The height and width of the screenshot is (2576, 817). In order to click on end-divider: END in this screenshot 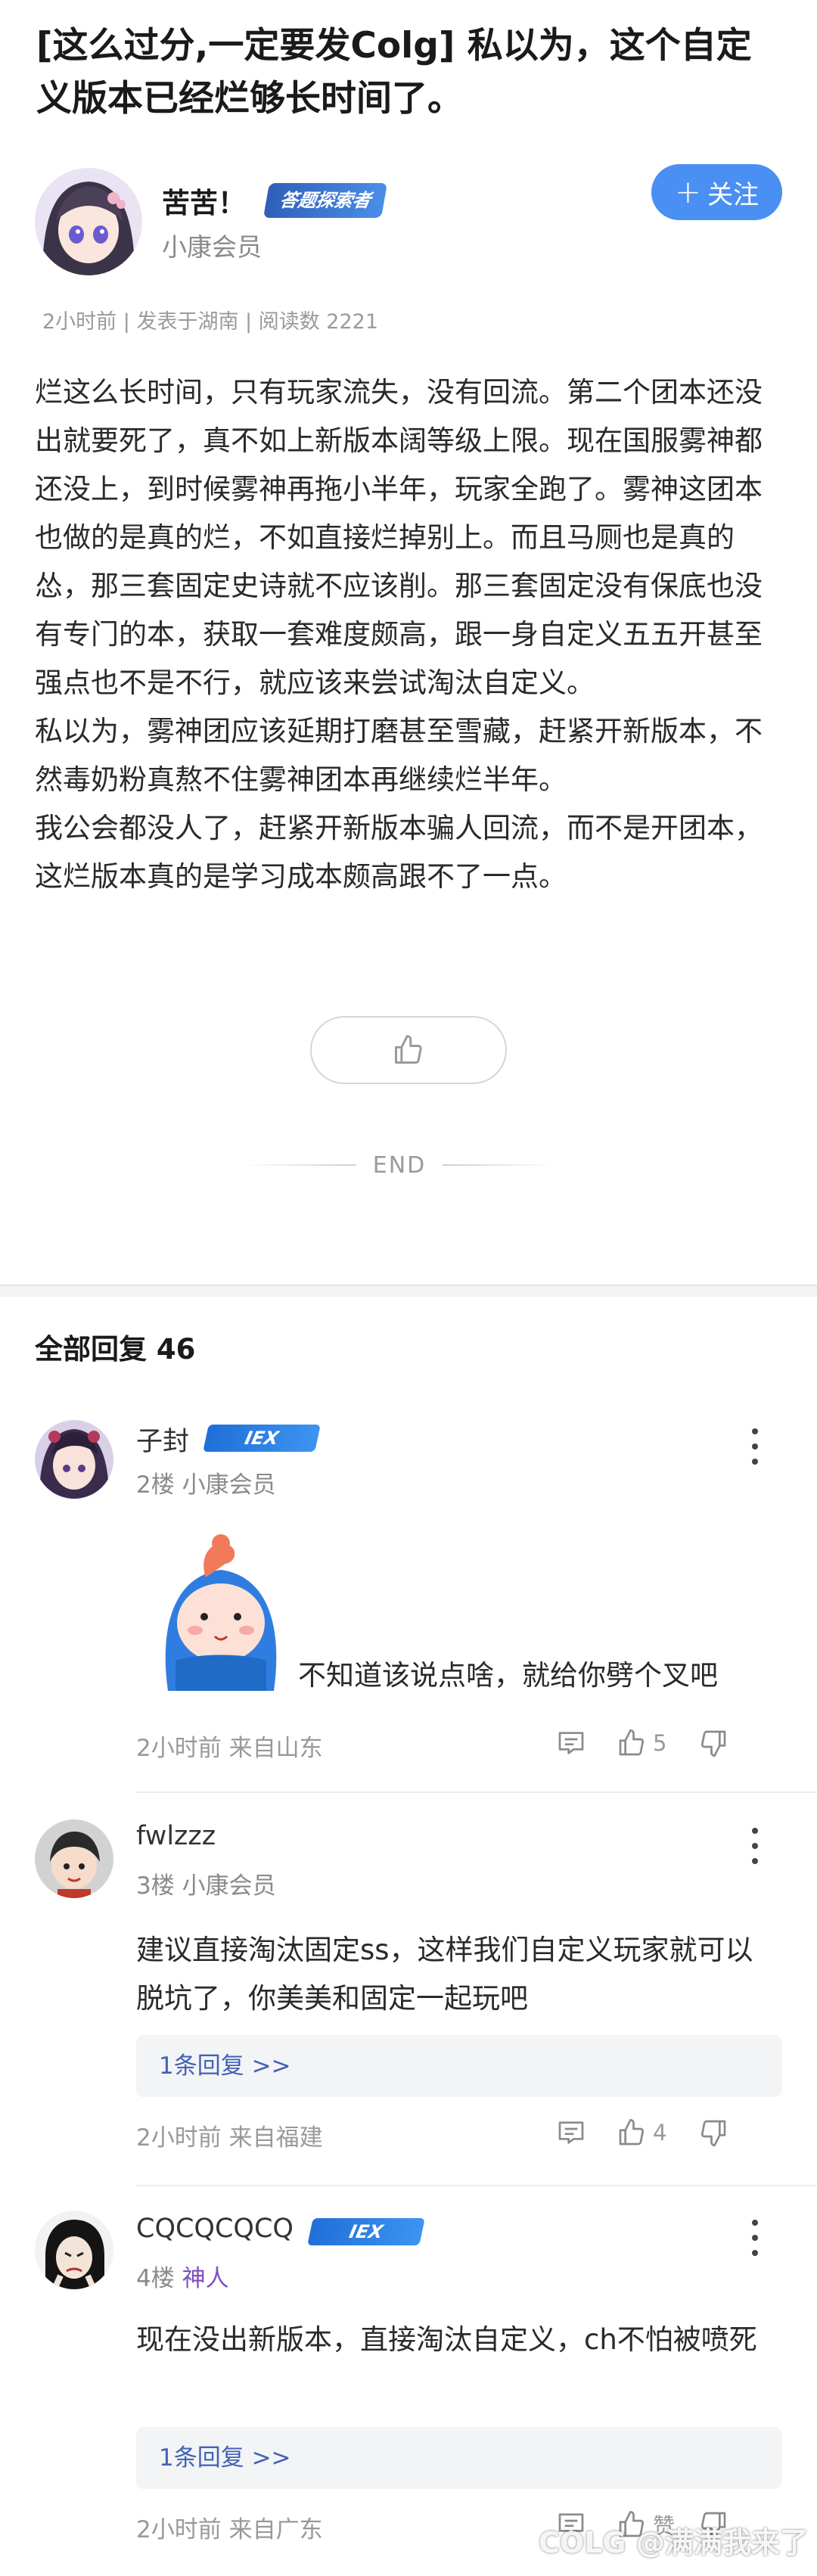, I will do `click(399, 1165)`.